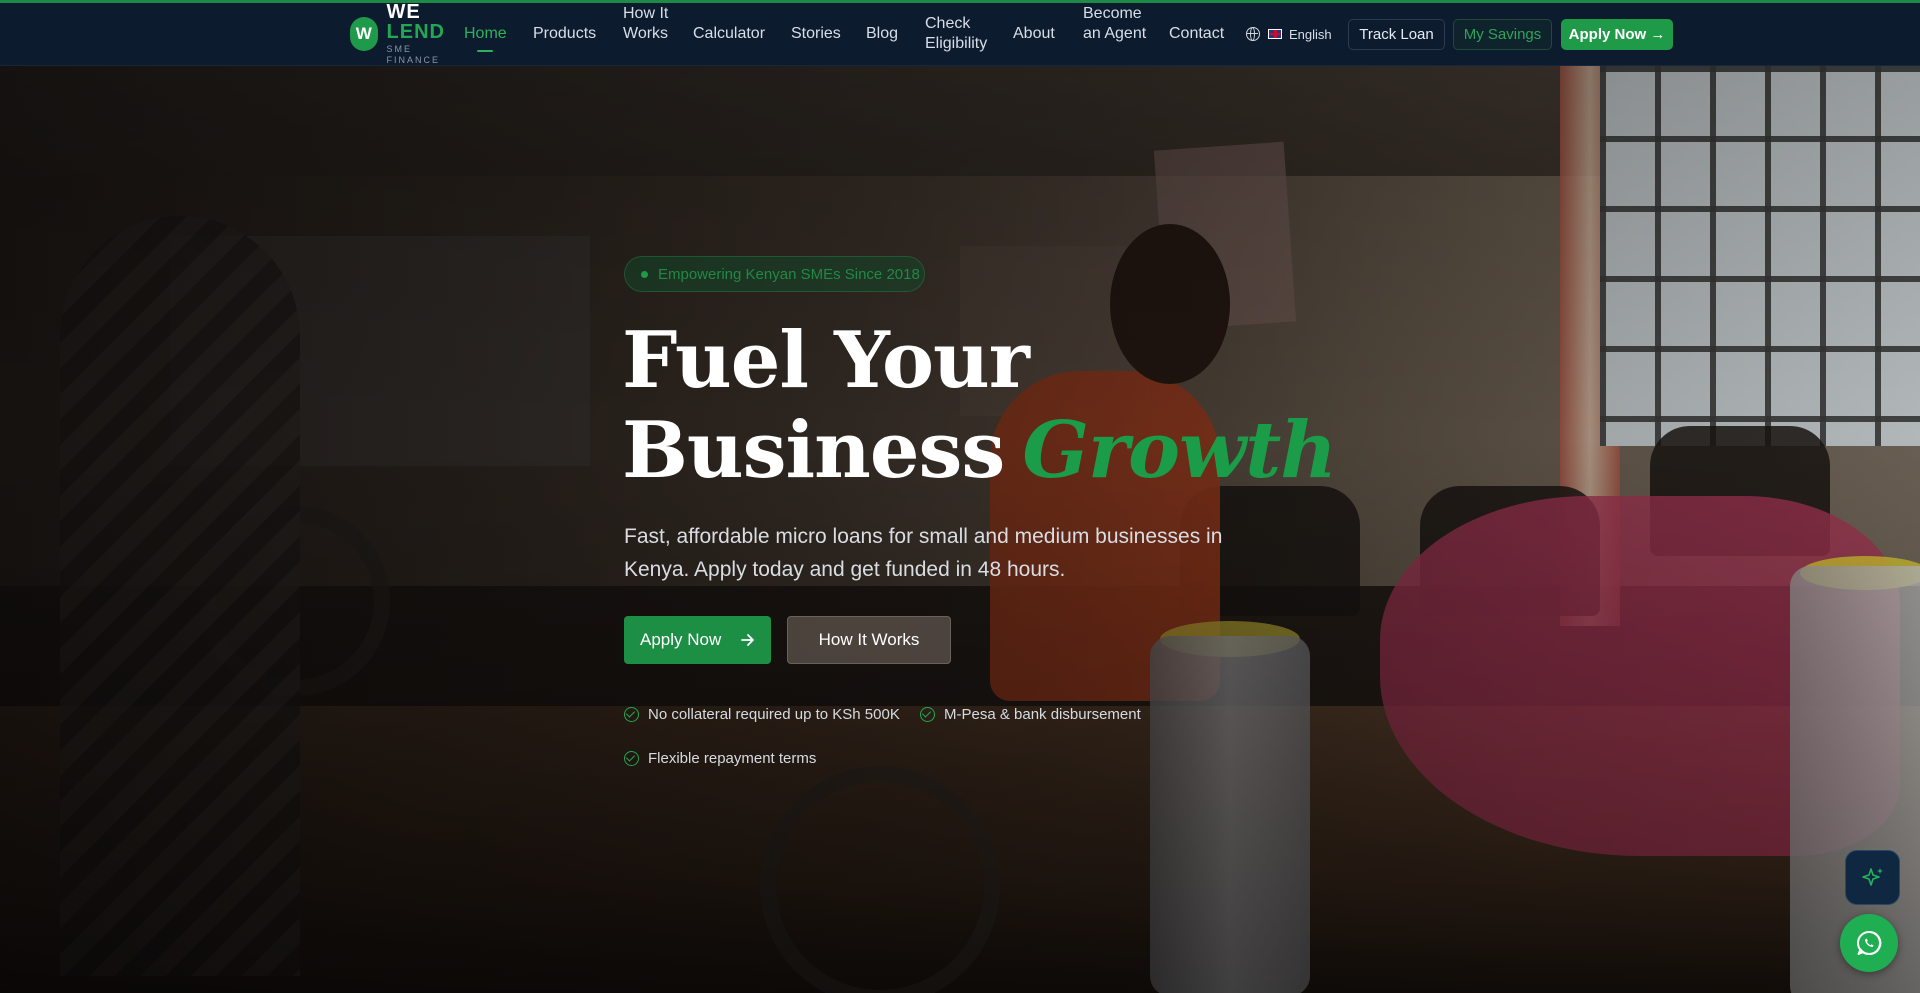 This screenshot has width=1920, height=993. What do you see at coordinates (1617, 34) in the screenshot?
I see `nav-apply-now-button: Apply Now →` at bounding box center [1617, 34].